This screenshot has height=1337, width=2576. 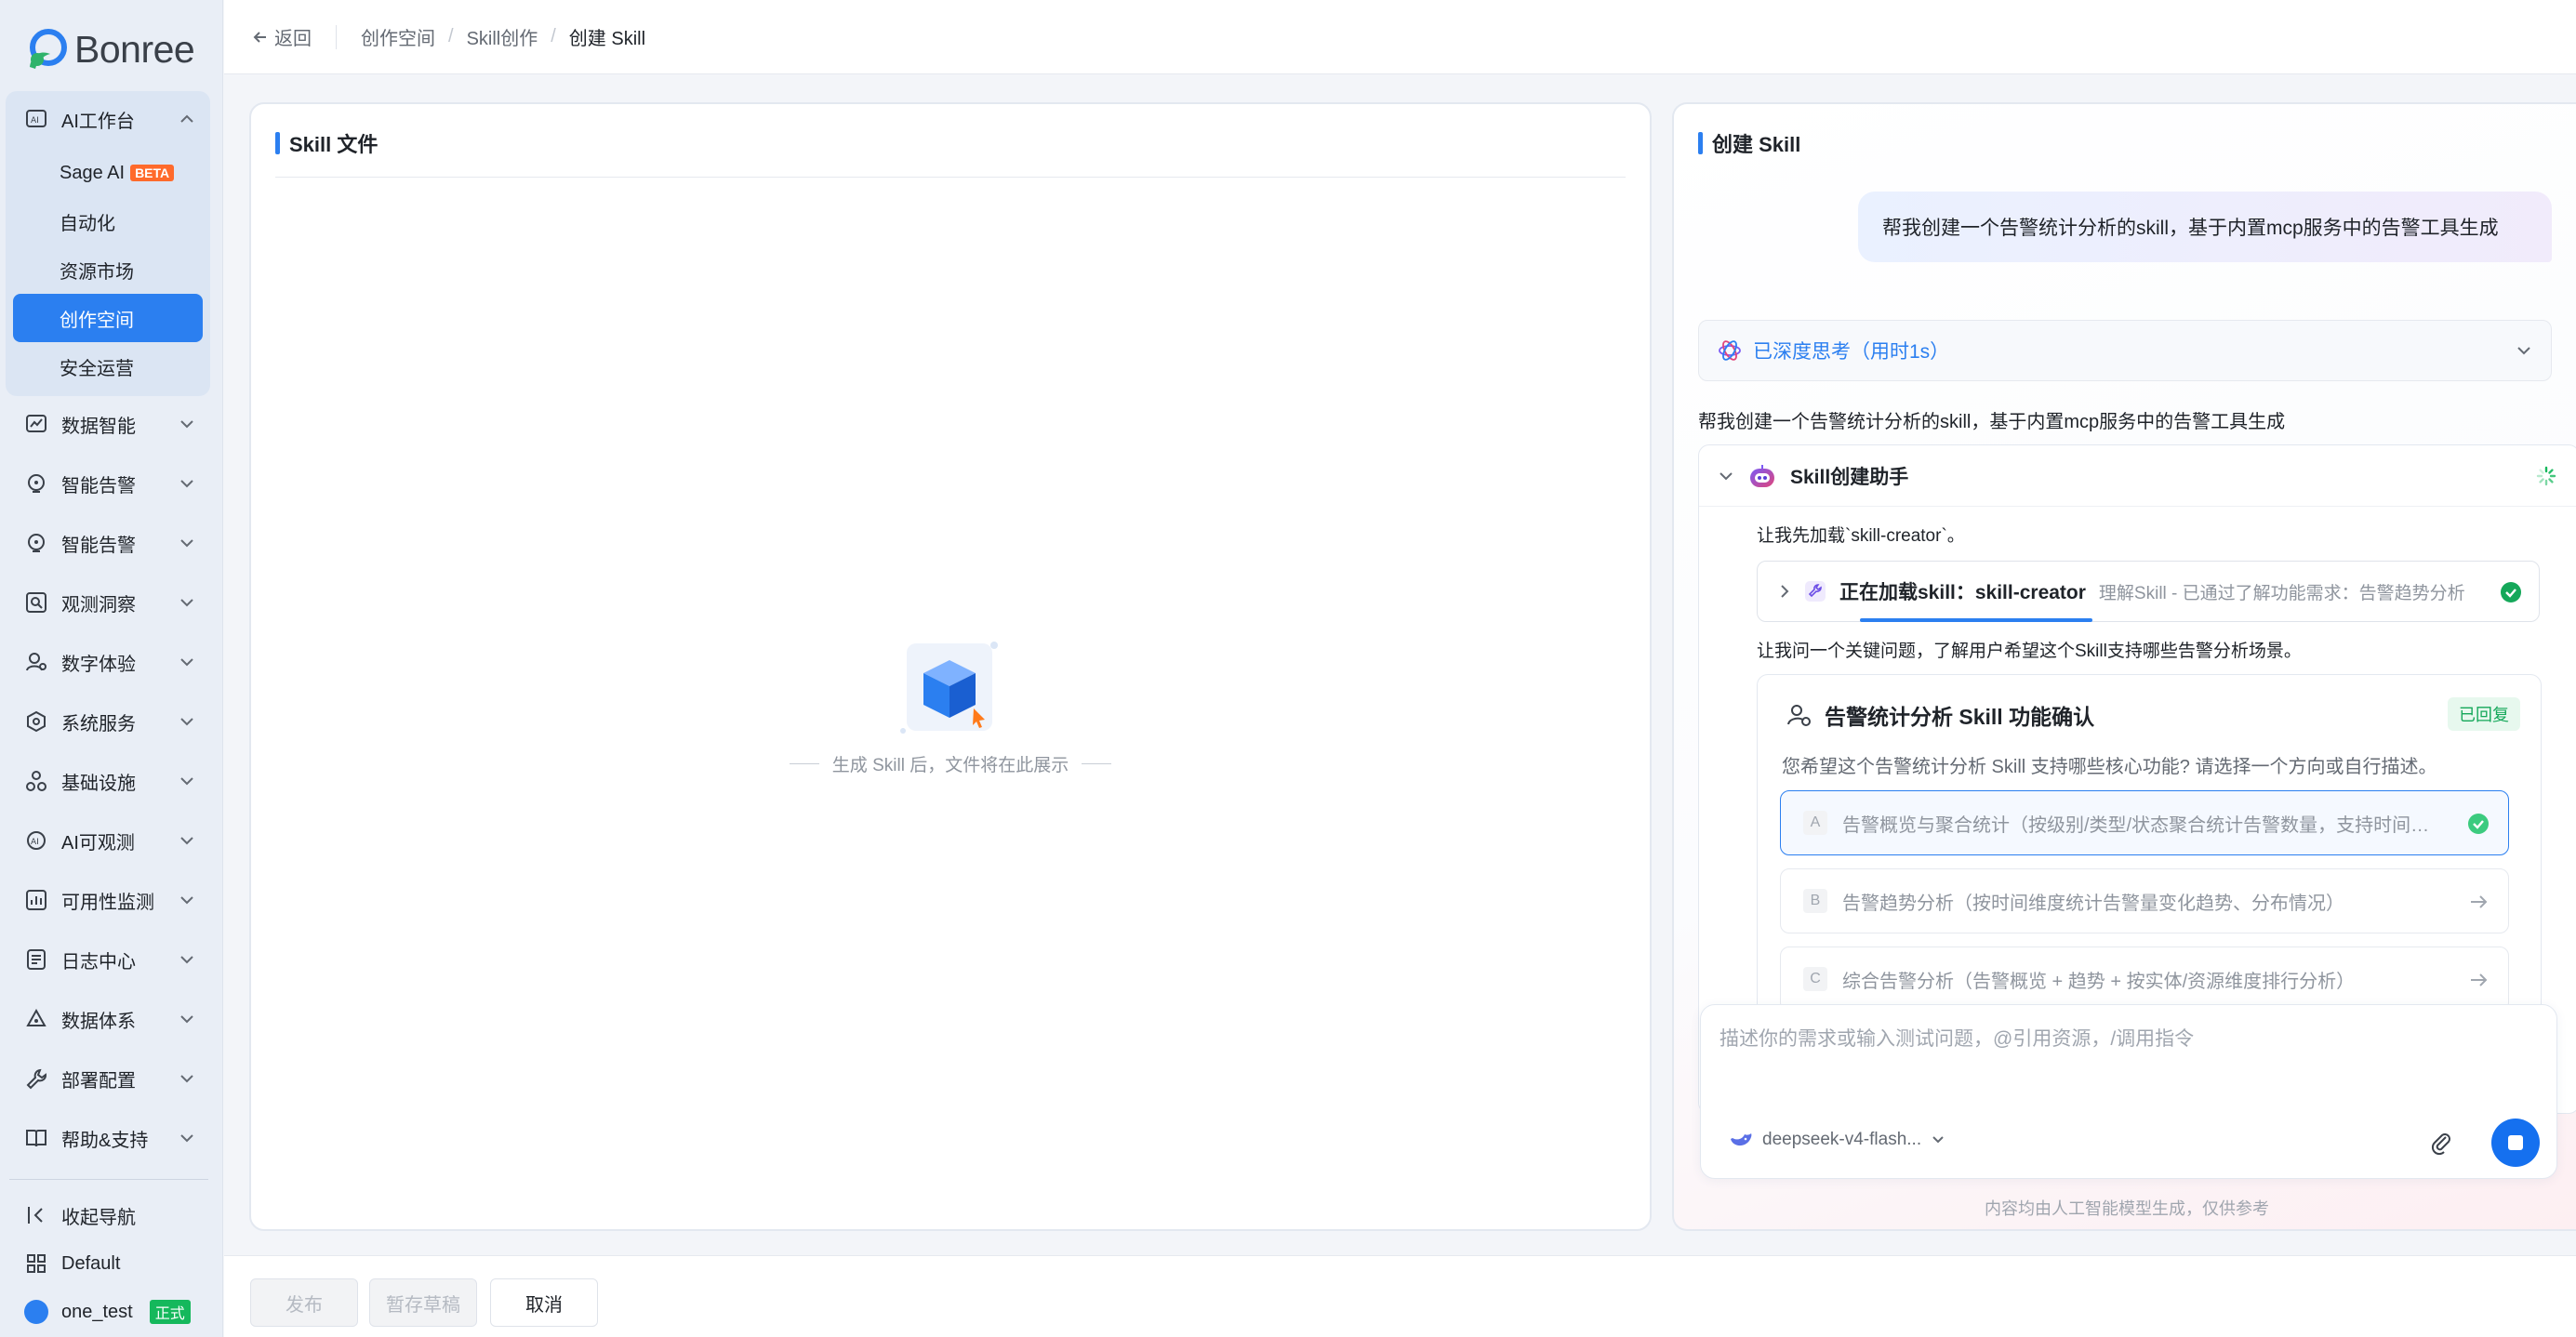 I want to click on sidebar-item-label: 观测洞察, so click(x=98, y=605).